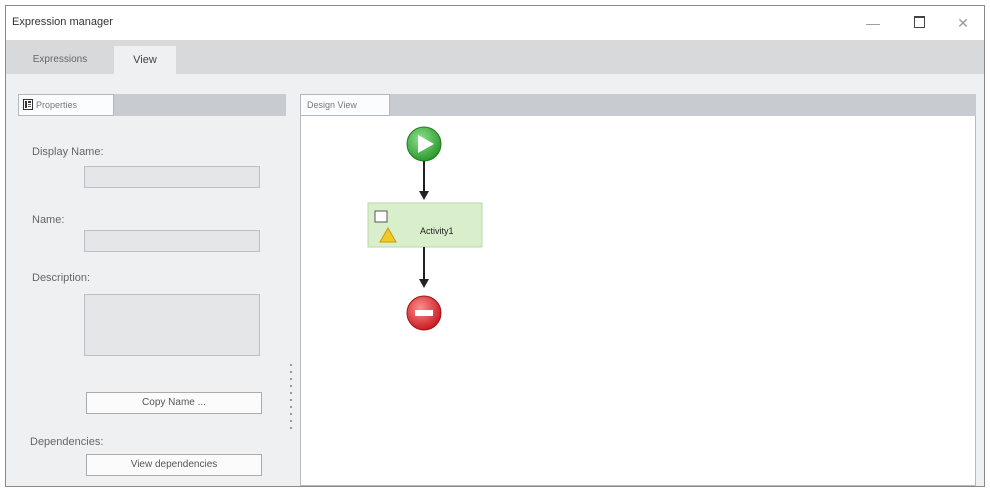  Describe the element at coordinates (437, 231) in the screenshot. I see `activity-label: Activity1` at that location.